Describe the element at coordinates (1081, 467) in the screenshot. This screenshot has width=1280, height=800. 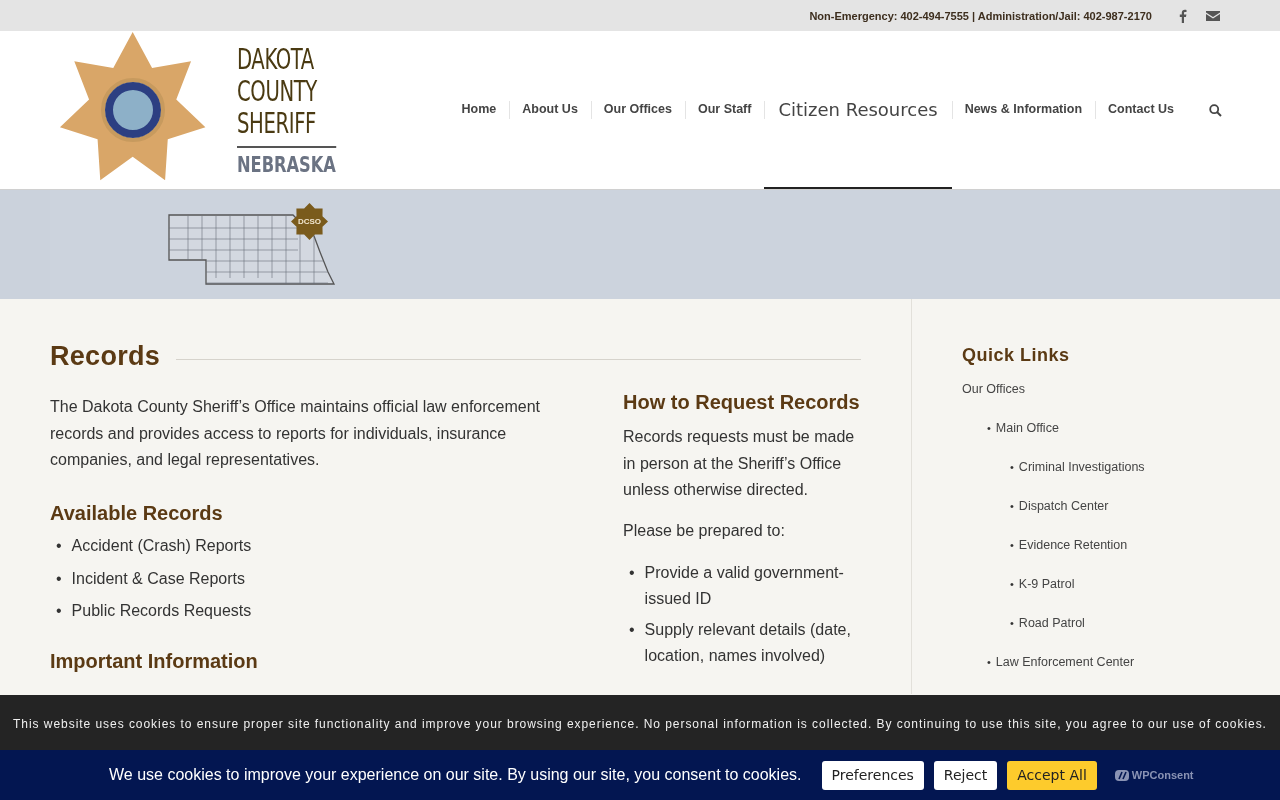
I see `quick-link: Criminal Investigations` at that location.